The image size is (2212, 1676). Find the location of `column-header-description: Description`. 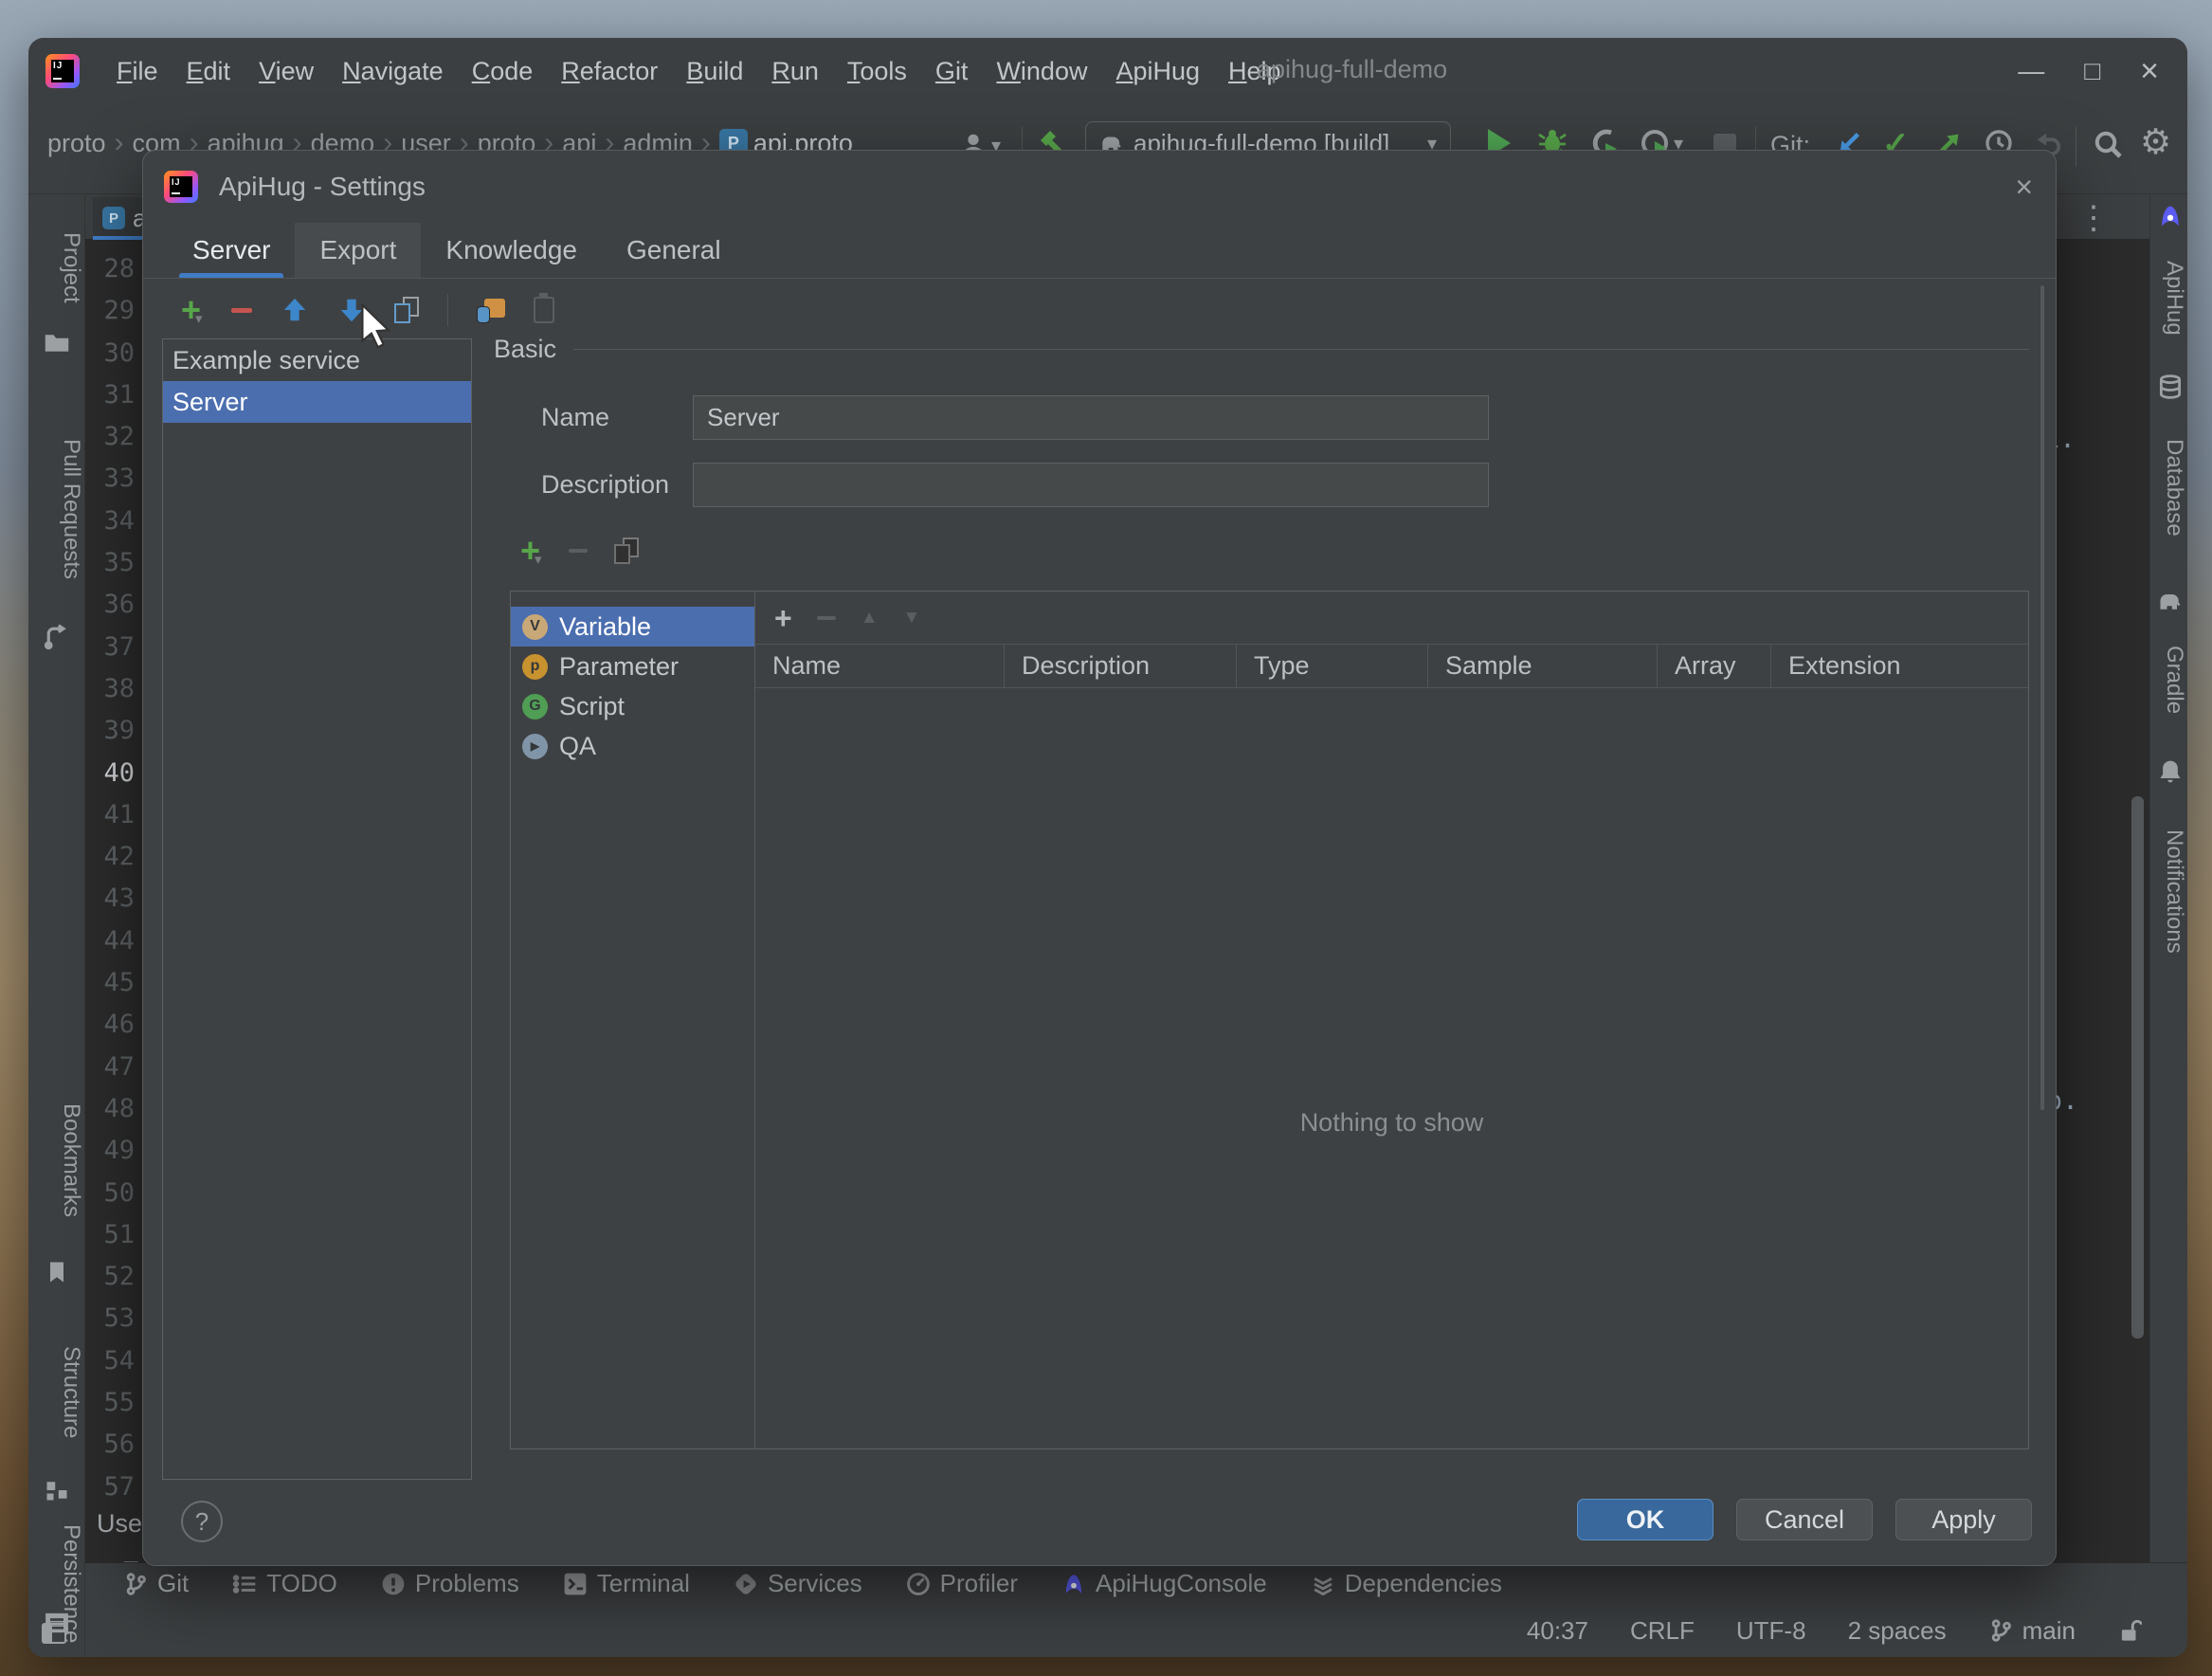

column-header-description: Description is located at coordinates (1120, 666).